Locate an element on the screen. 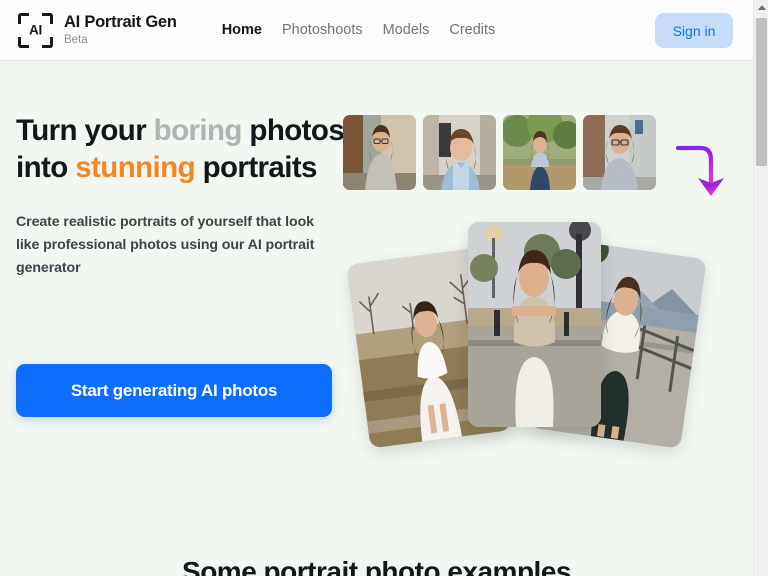 This screenshot has height=576, width=768. example-thumbnail-strip is located at coordinates (499, 152).